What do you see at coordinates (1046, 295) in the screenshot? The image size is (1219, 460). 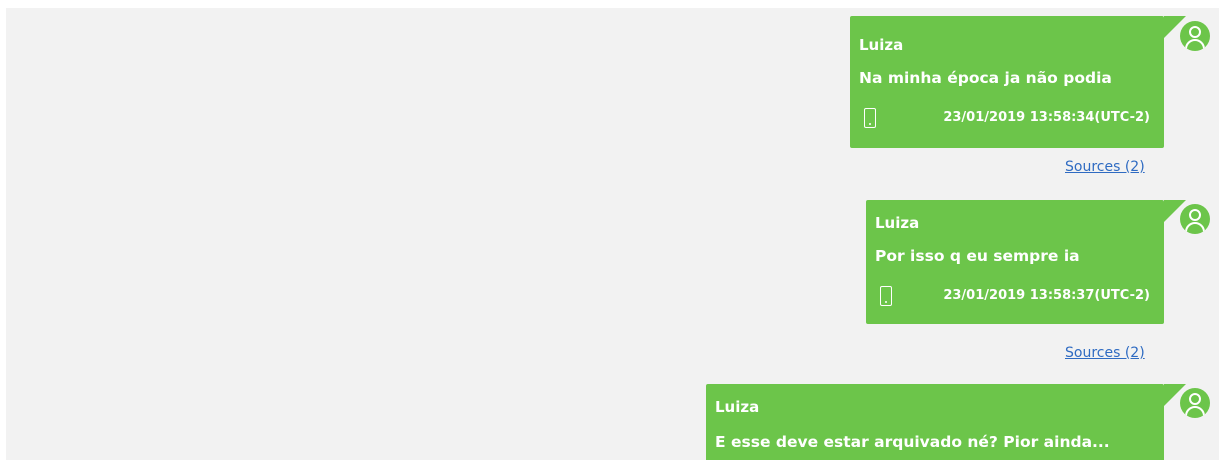 I see `message-timestamp: 23/01/2019 13:58:37(UTC-2)` at bounding box center [1046, 295].